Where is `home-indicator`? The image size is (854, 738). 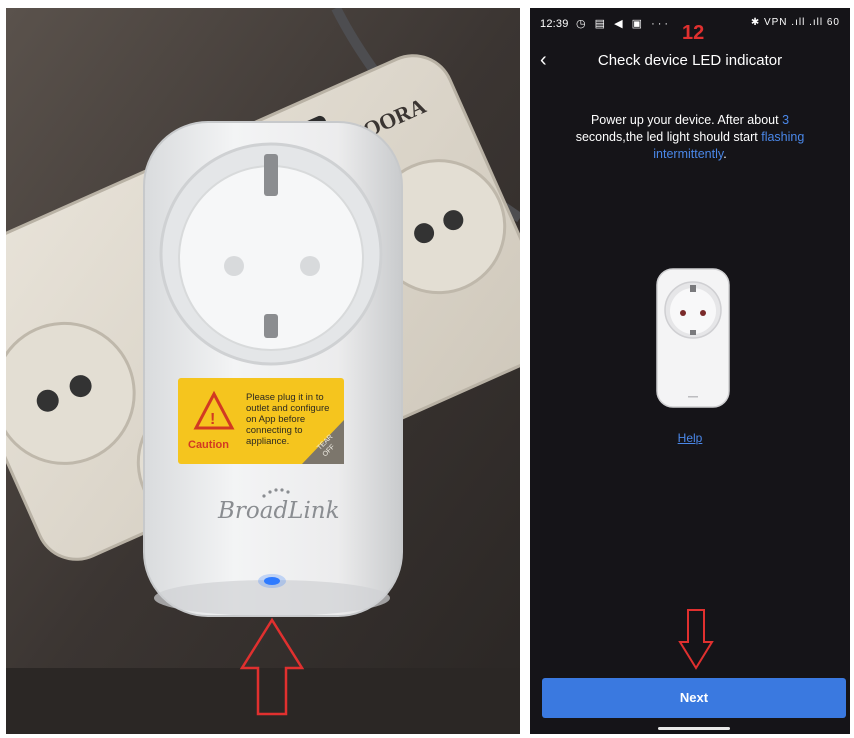 home-indicator is located at coordinates (694, 728).